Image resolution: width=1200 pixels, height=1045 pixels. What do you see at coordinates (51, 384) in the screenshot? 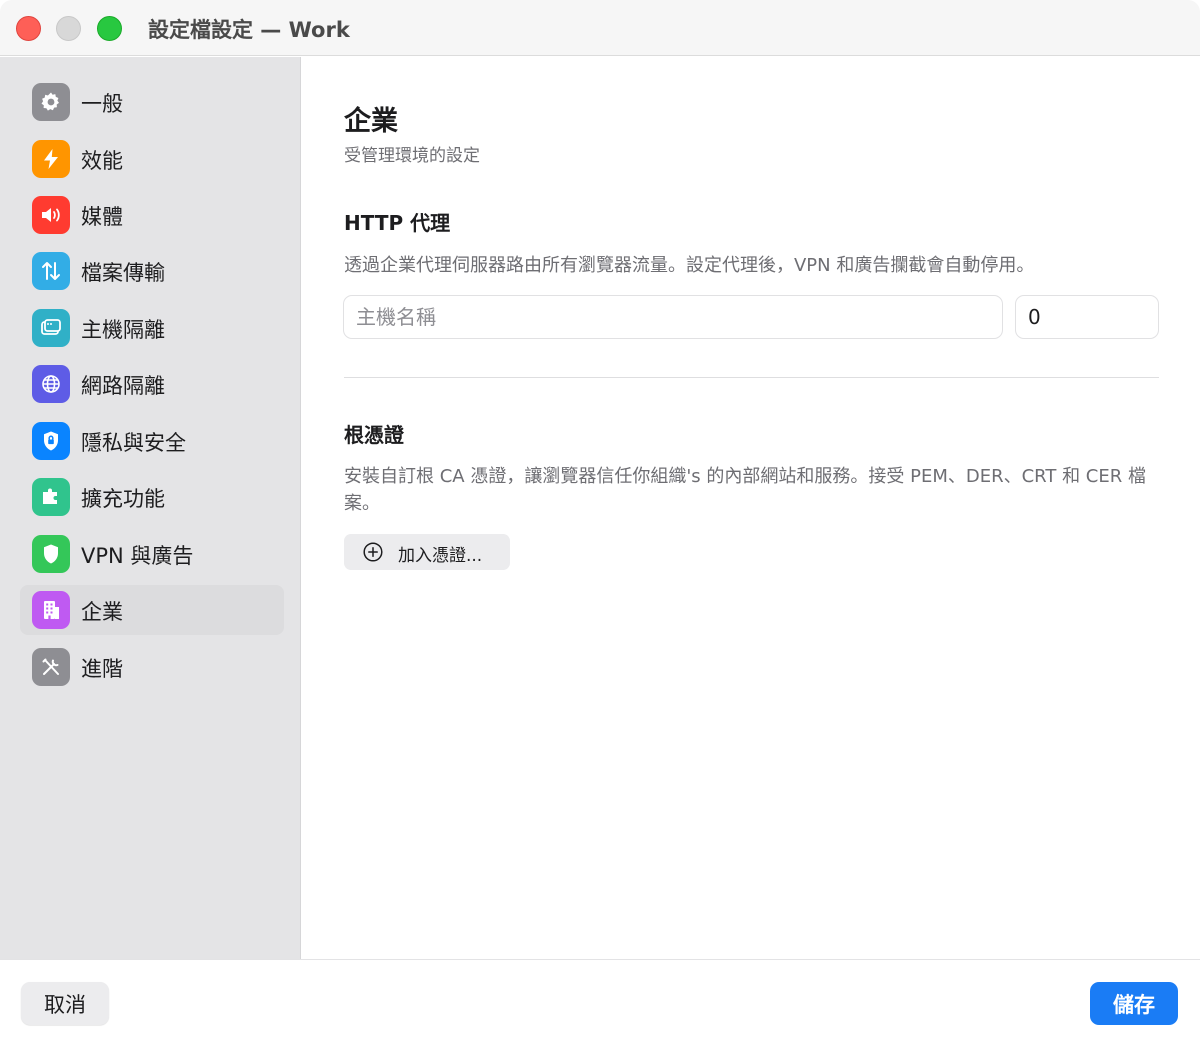
I see `globe-icon` at bounding box center [51, 384].